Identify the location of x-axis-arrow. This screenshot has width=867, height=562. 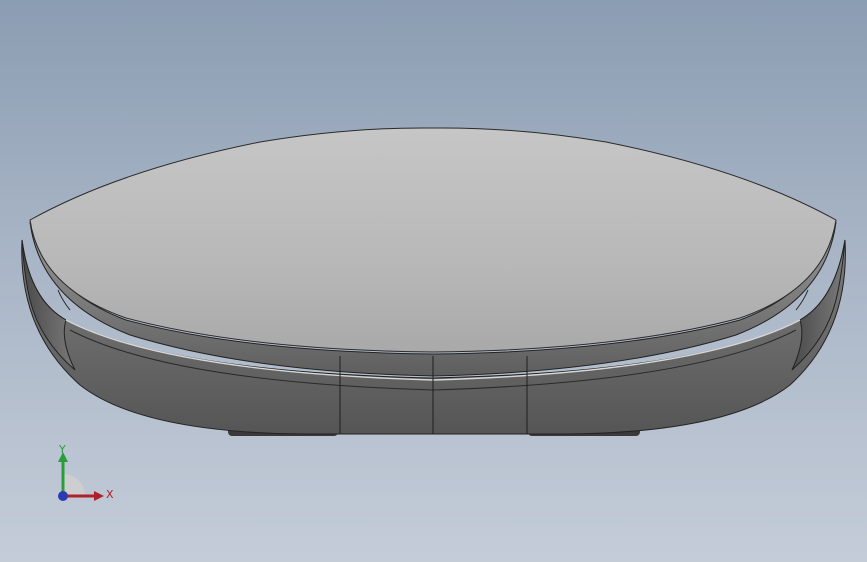
(99, 496).